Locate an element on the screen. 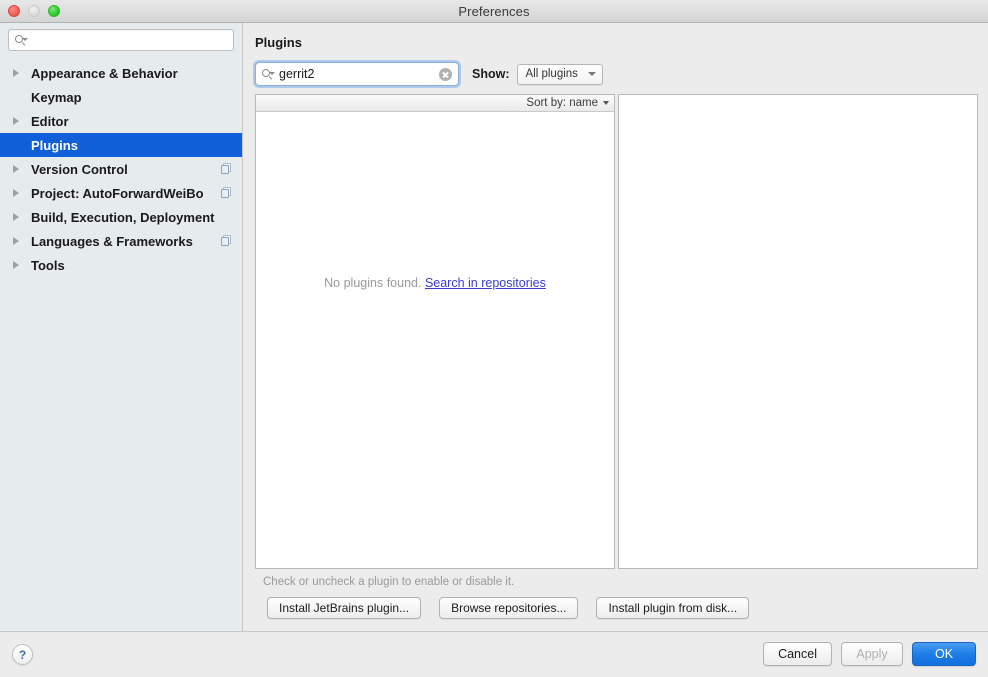  sidebar-item-build-execution-deployment: Build, Execution, Deployment is located at coordinates (121, 217).